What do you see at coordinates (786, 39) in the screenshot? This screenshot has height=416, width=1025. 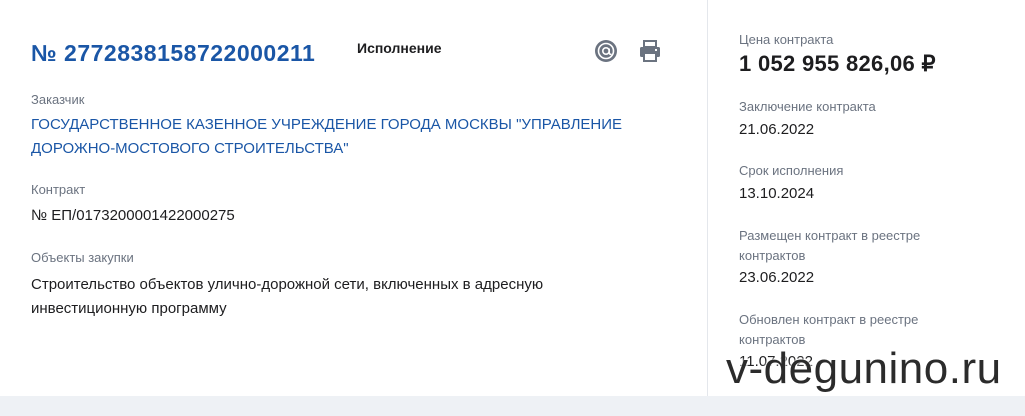 I see `price-label: Цена контракта` at bounding box center [786, 39].